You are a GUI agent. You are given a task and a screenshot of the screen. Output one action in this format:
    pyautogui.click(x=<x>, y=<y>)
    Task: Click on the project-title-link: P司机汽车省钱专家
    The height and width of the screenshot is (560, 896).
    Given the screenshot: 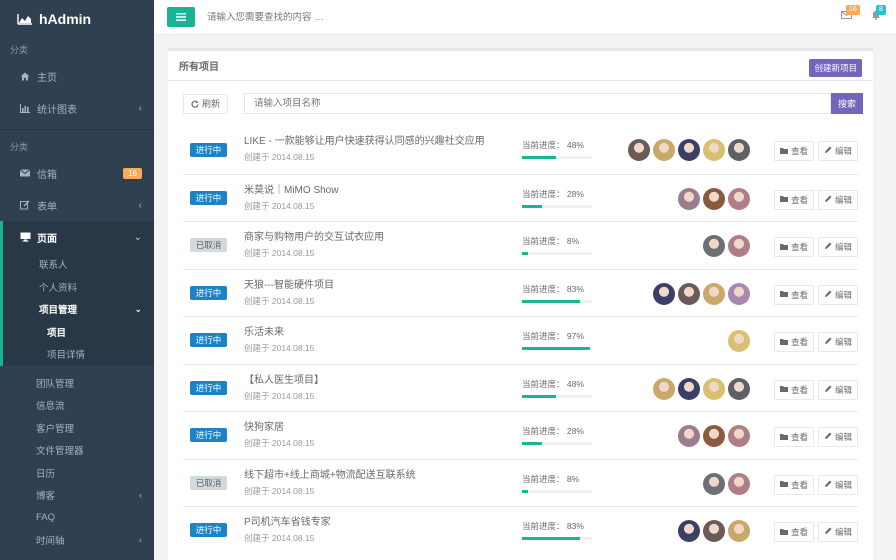 What is the action you would take?
    pyautogui.click(x=287, y=522)
    